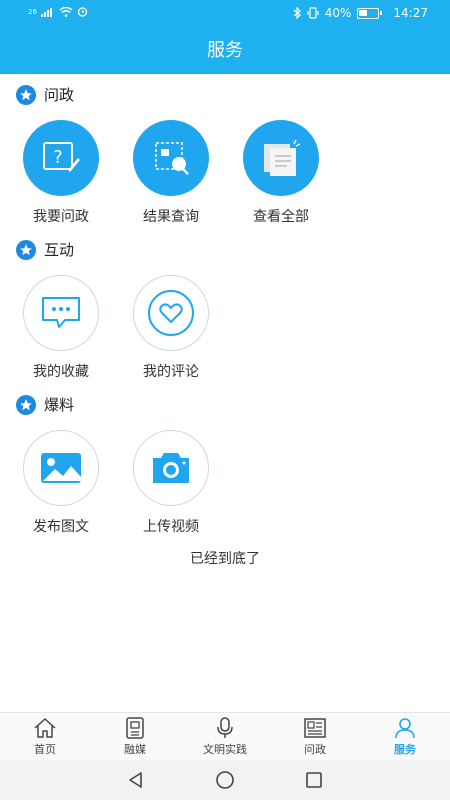 This screenshot has width=450, height=800. I want to click on section-header-hudong: 互动, so click(45, 249).